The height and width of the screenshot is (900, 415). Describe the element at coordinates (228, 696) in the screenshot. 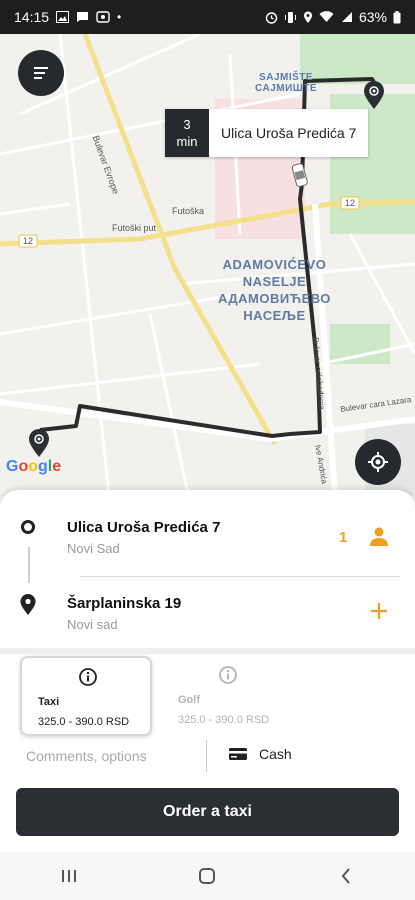

I see `tariff-card-golf: Golf 325.0 - 390.0 RSD` at that location.